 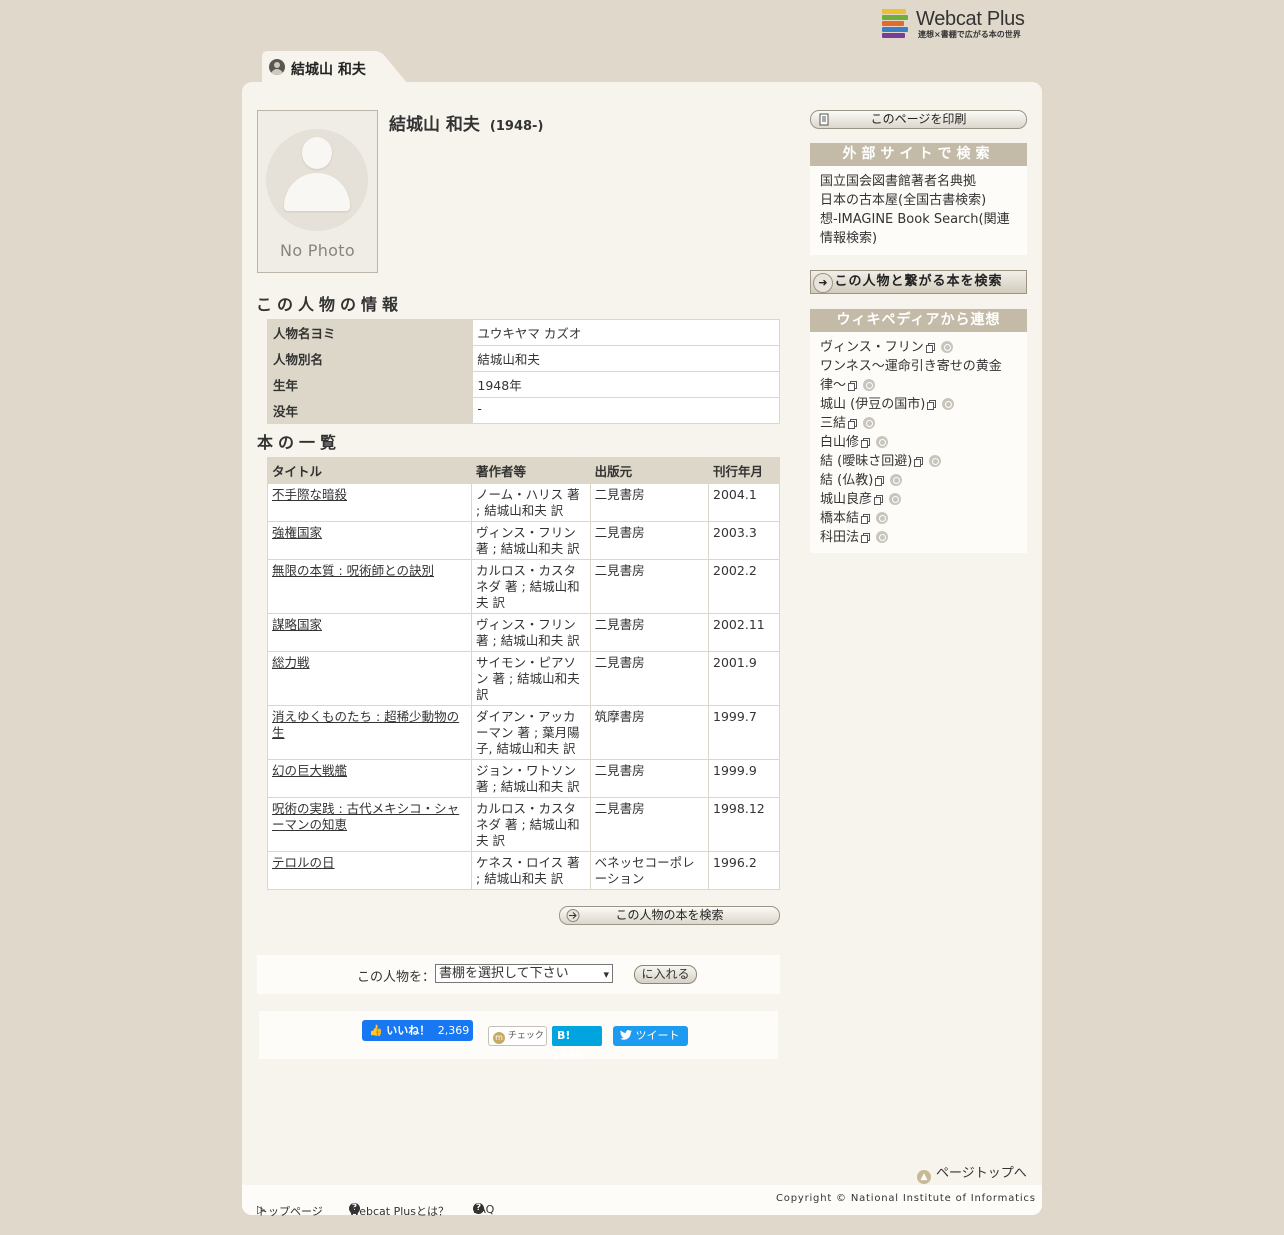 What do you see at coordinates (317, 250) in the screenshot?
I see `no-photo-label: No Photo` at bounding box center [317, 250].